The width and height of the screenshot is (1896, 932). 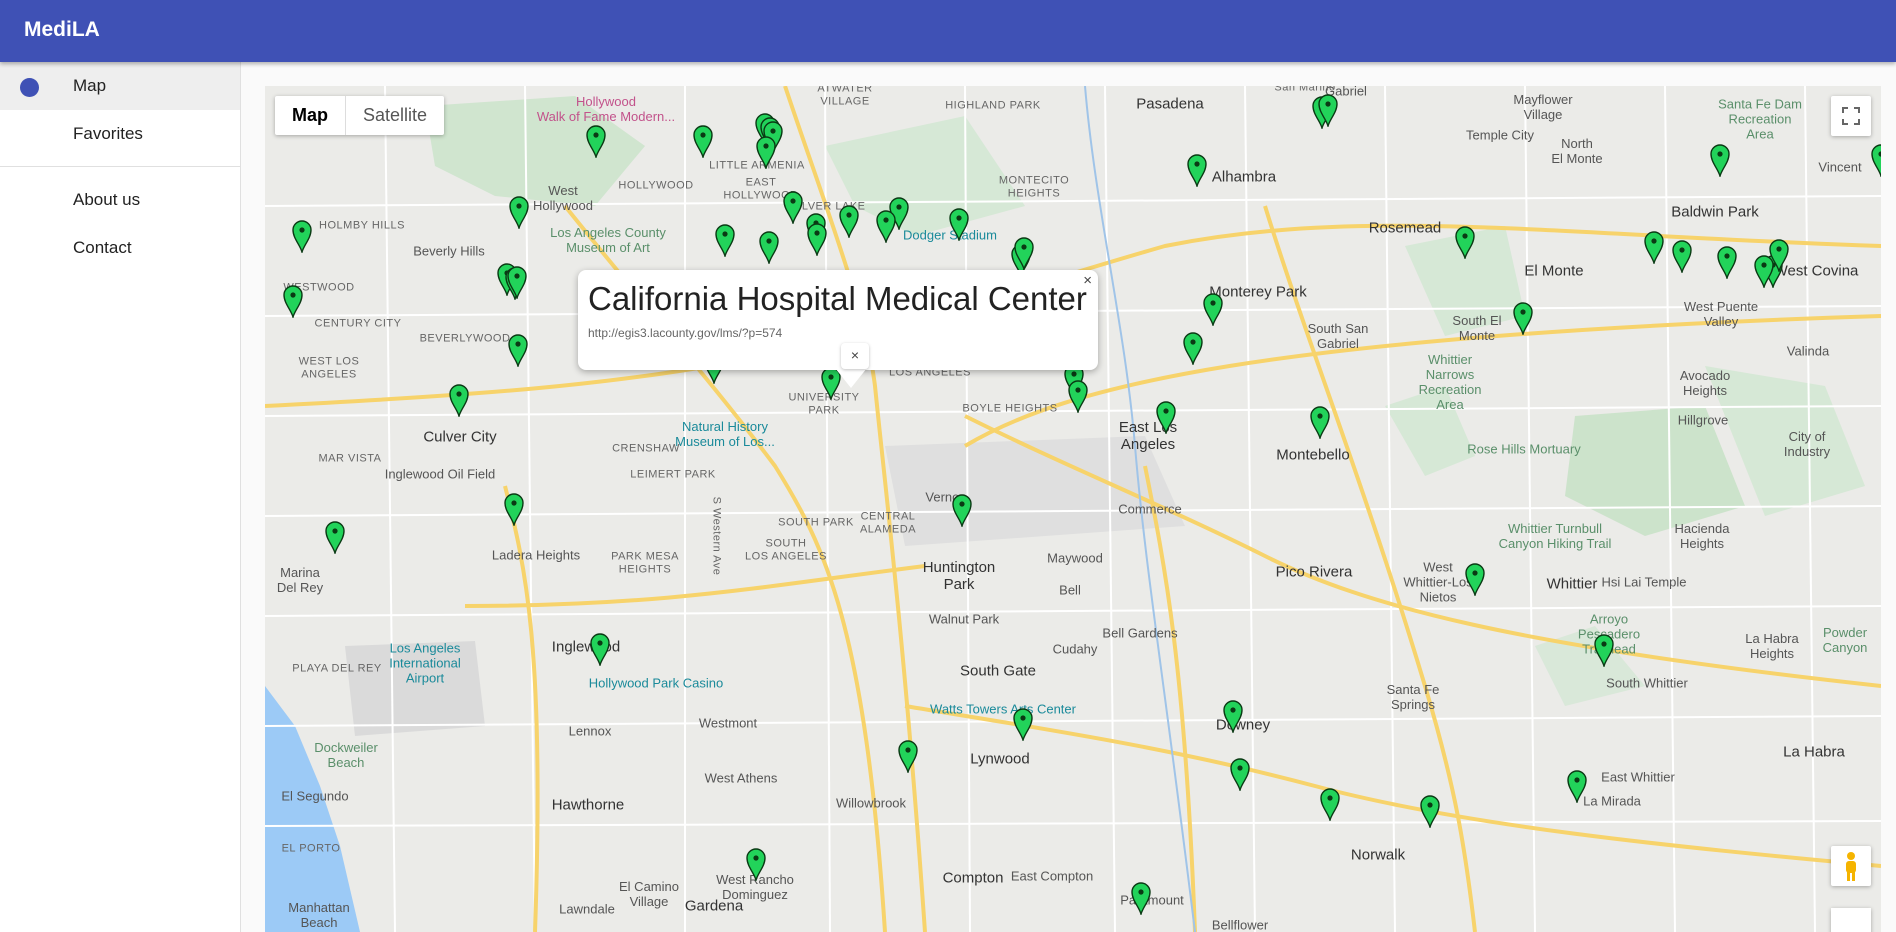 I want to click on sidebar-item-about: About us, so click(x=120, y=200).